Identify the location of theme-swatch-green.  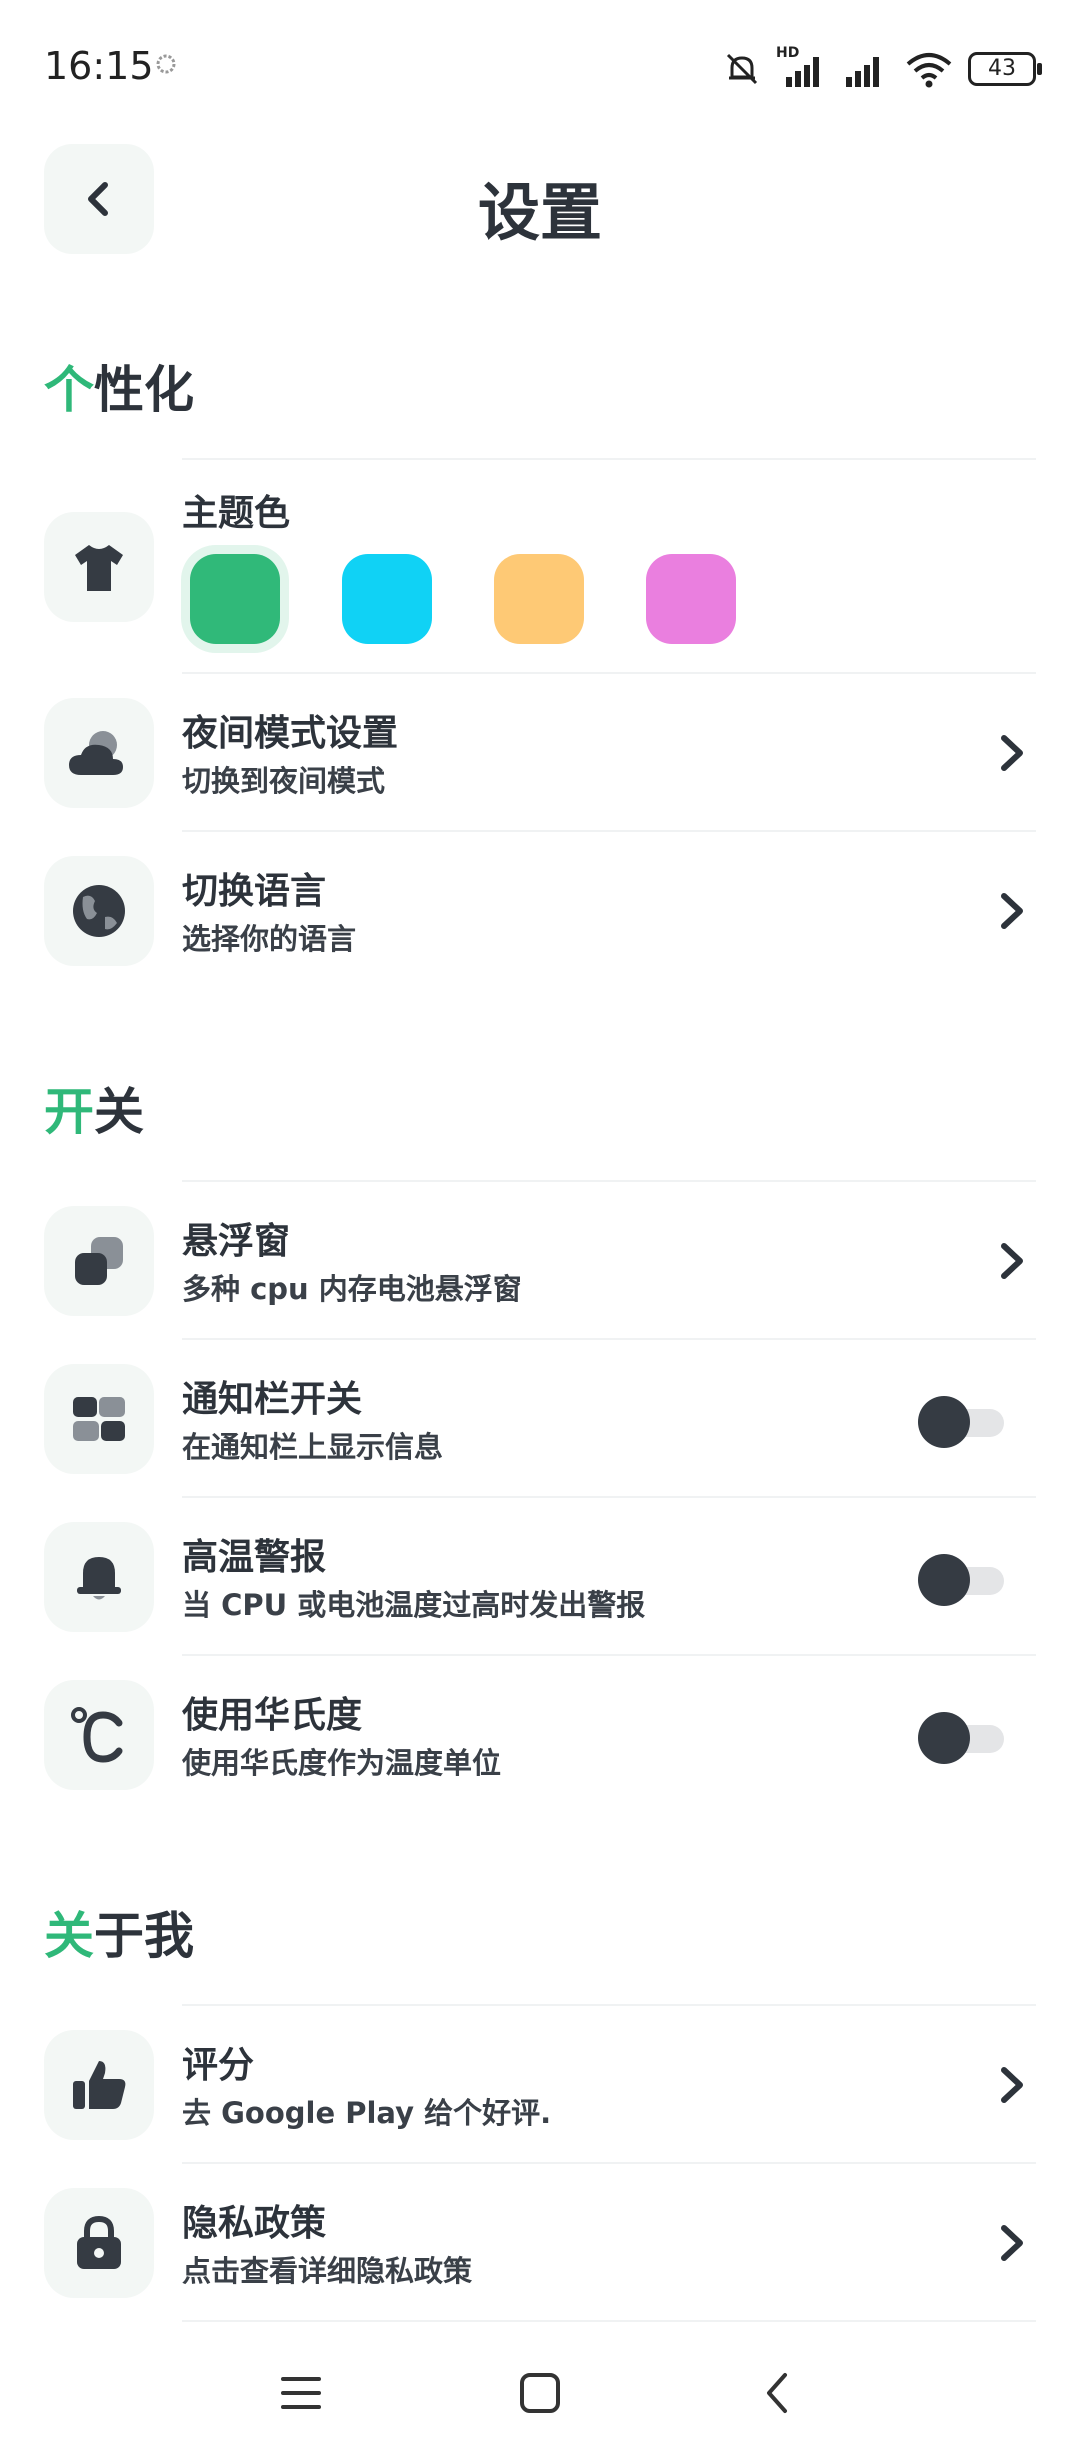
(235, 599).